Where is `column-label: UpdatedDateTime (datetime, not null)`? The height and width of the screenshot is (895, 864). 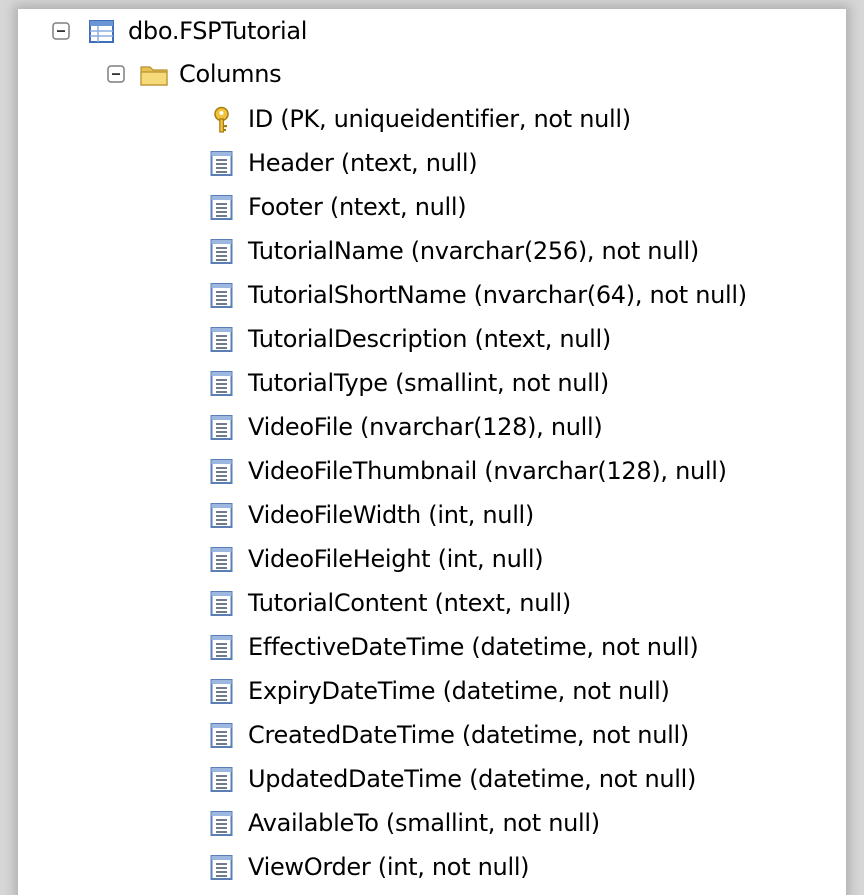
column-label: UpdatedDateTime (datetime, not null) is located at coordinates (472, 779).